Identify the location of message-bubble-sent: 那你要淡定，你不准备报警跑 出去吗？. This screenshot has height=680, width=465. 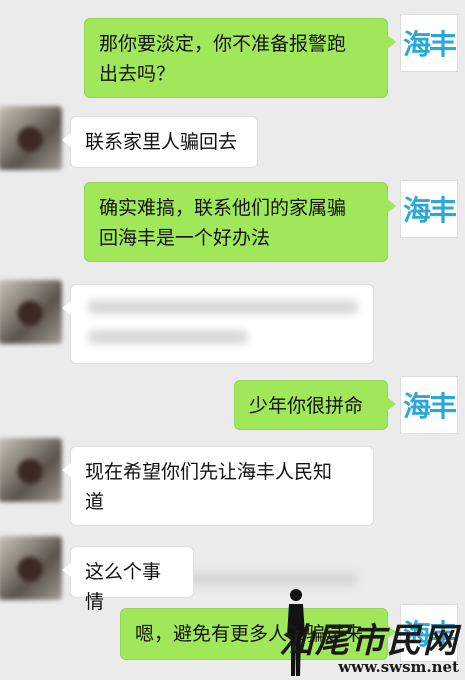
(240, 58).